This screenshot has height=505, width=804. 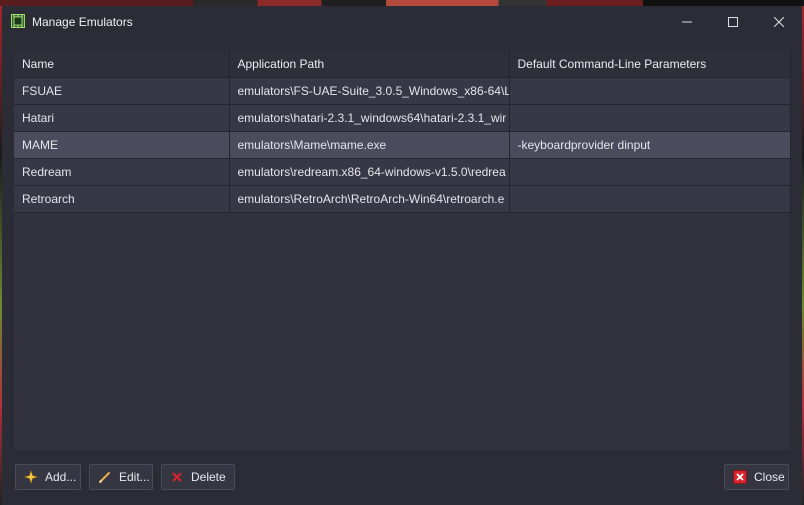 I want to click on app-icon, so click(x=18, y=21).